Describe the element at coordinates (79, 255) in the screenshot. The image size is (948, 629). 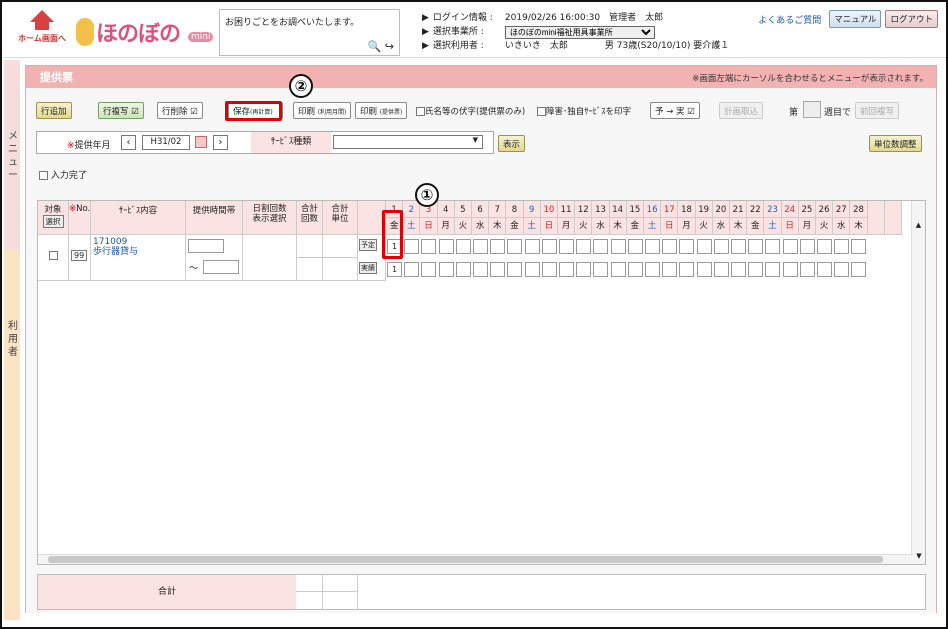
I see `row-no: 99` at that location.